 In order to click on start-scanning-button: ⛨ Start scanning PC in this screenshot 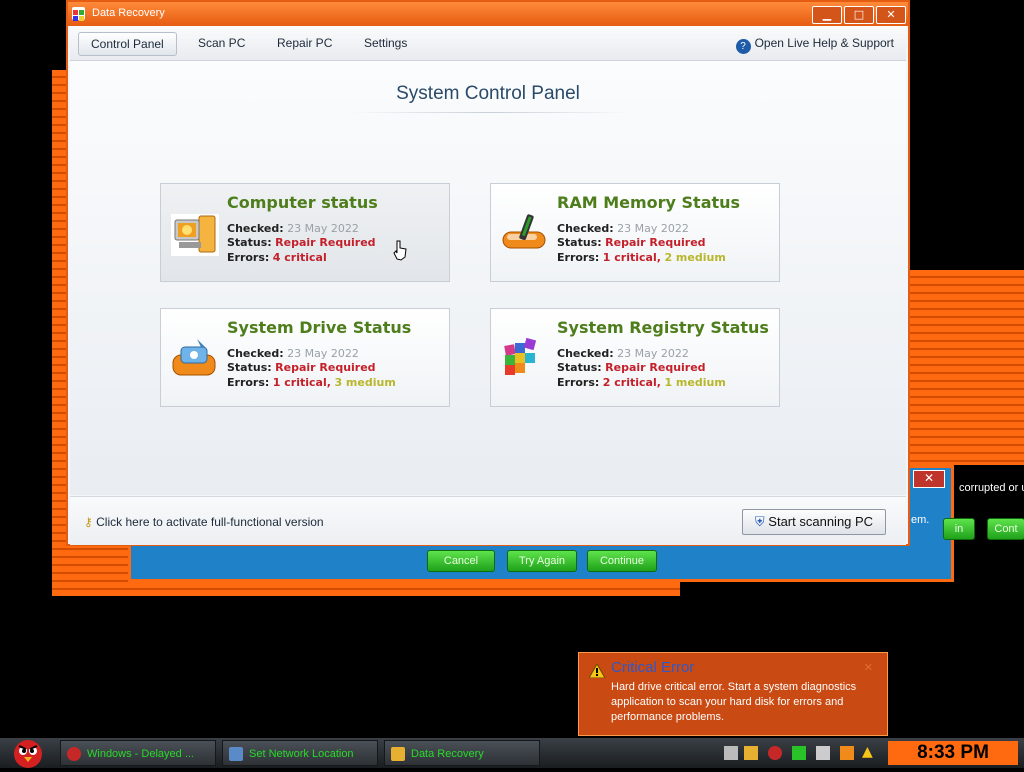, I will do `click(814, 522)`.